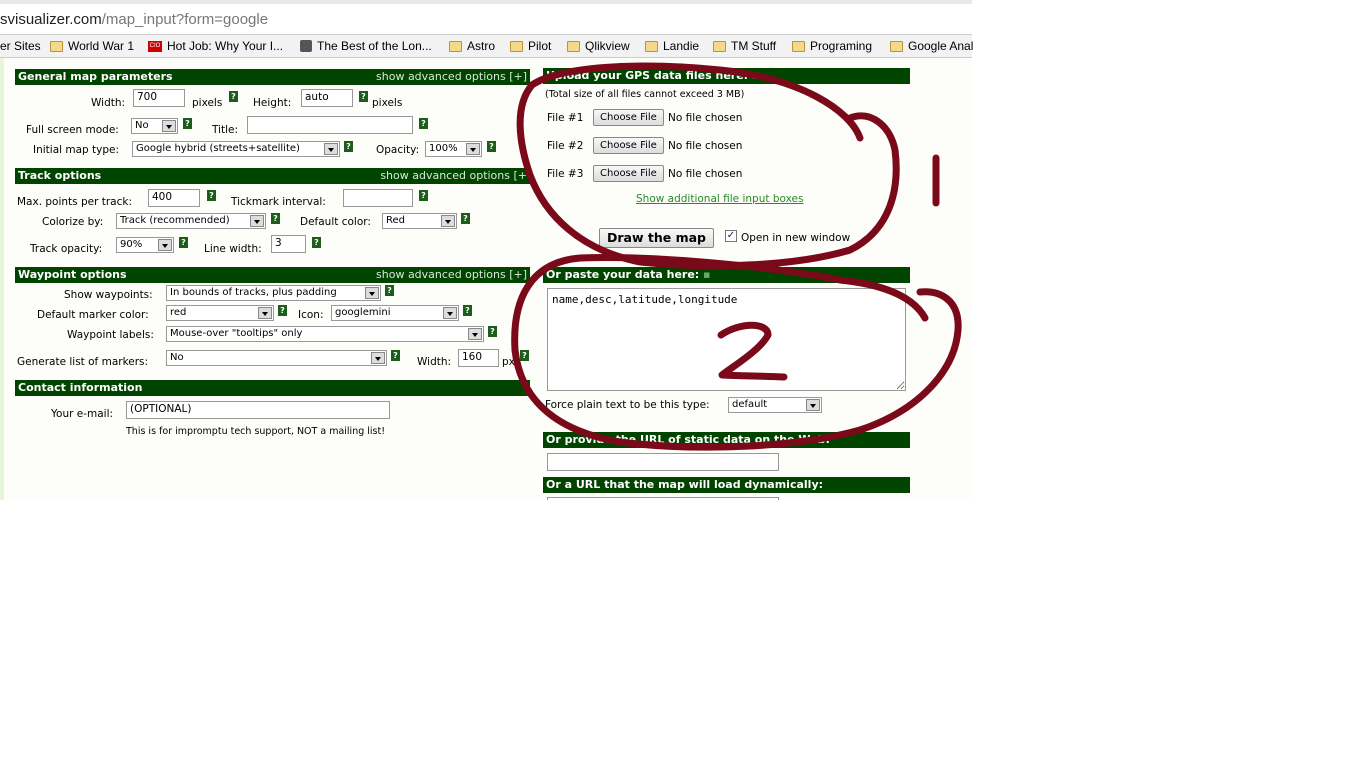  What do you see at coordinates (272, 176) in the screenshot?
I see `track-header: Track options show advanced options [+` at bounding box center [272, 176].